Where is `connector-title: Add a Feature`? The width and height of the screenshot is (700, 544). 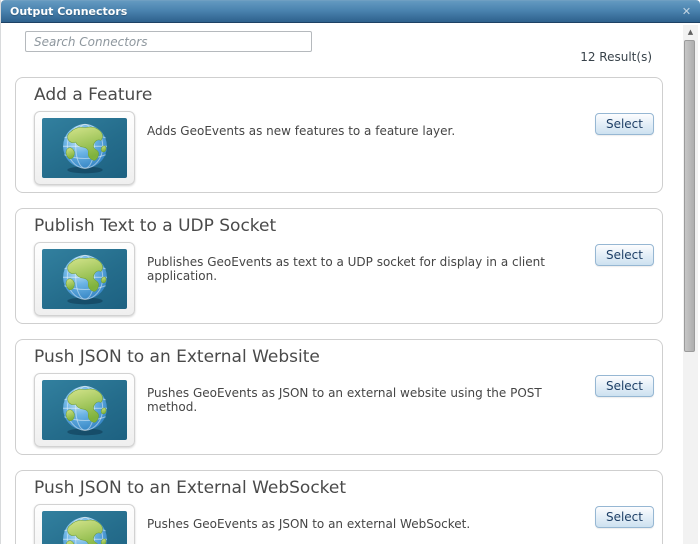
connector-title: Add a Feature is located at coordinates (93, 95).